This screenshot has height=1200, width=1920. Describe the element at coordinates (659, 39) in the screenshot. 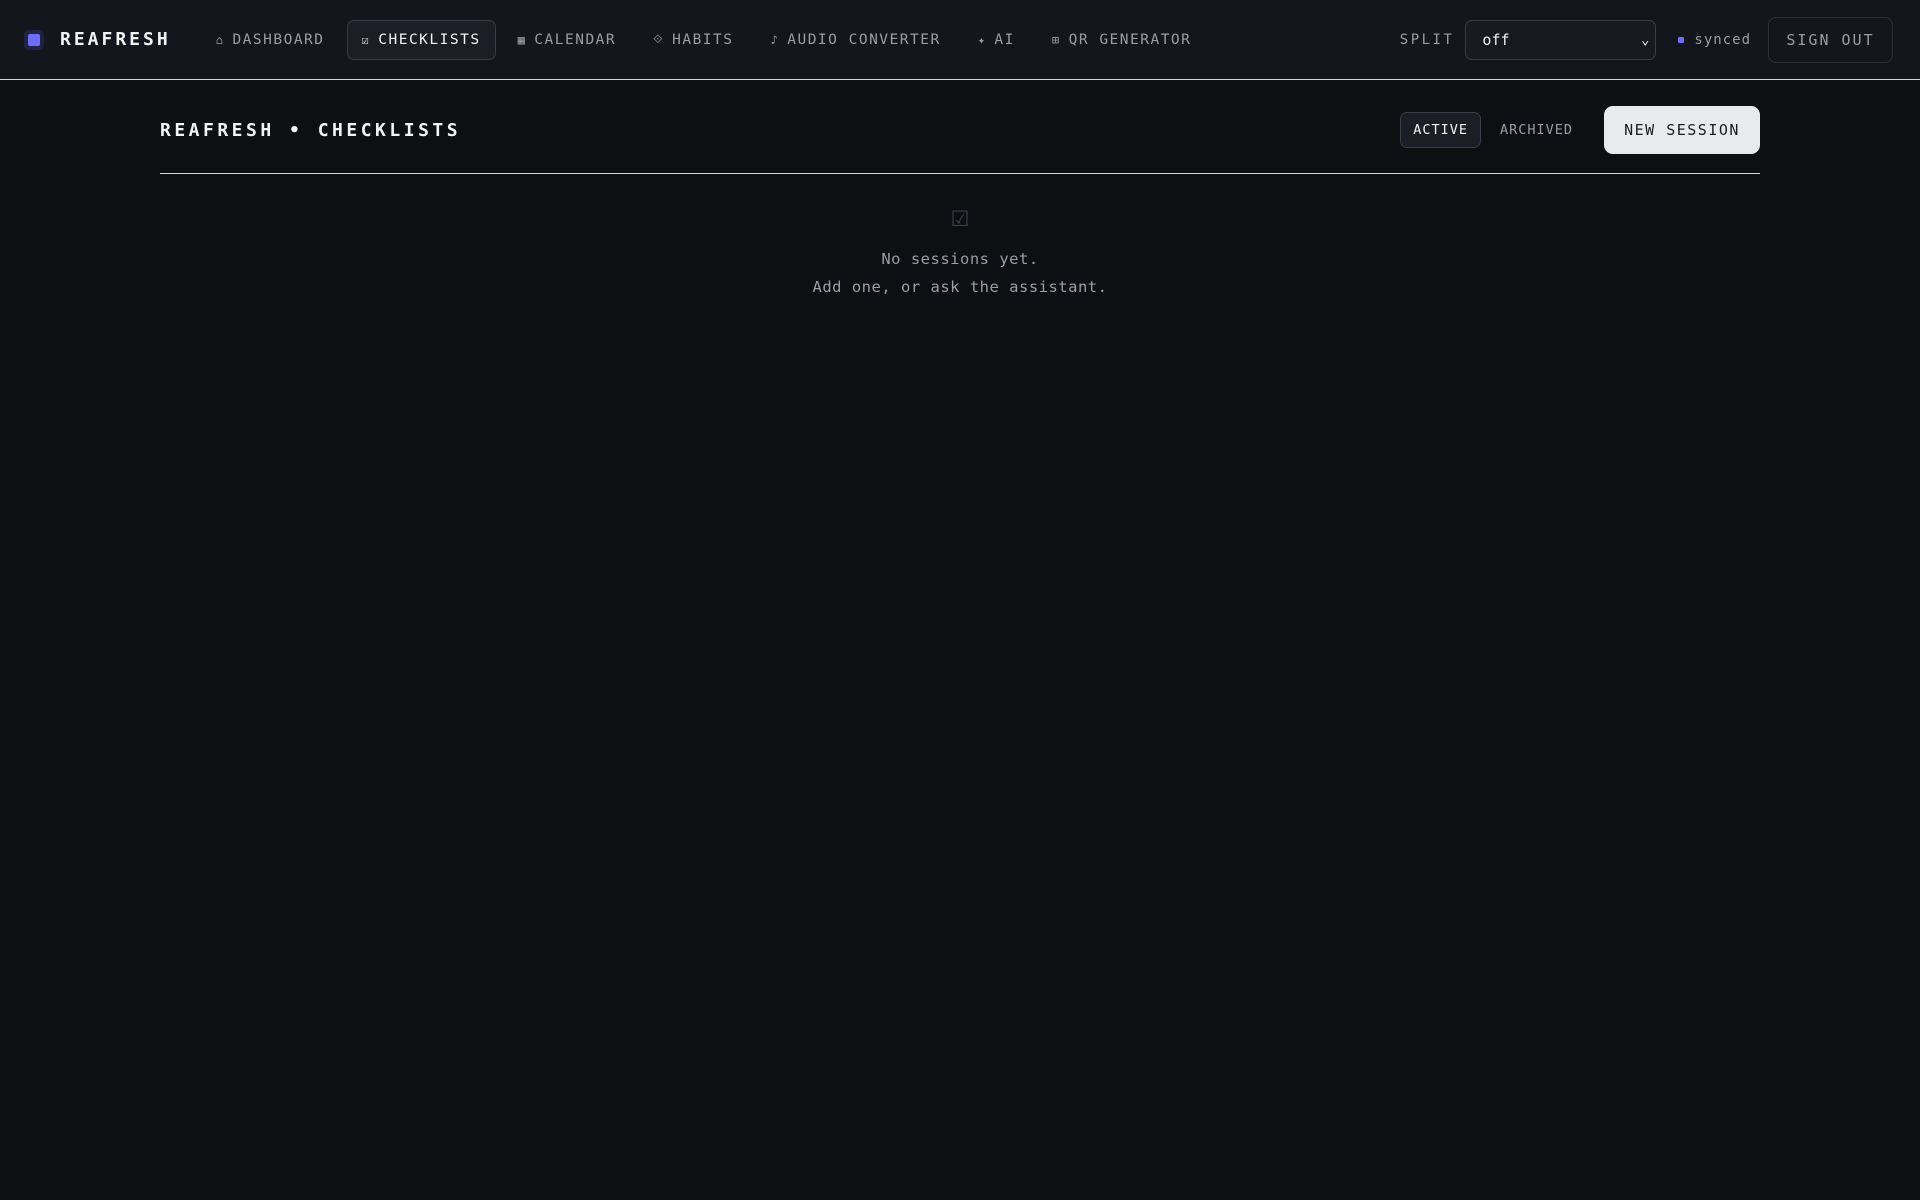

I see `habits-icon: ⟐` at that location.